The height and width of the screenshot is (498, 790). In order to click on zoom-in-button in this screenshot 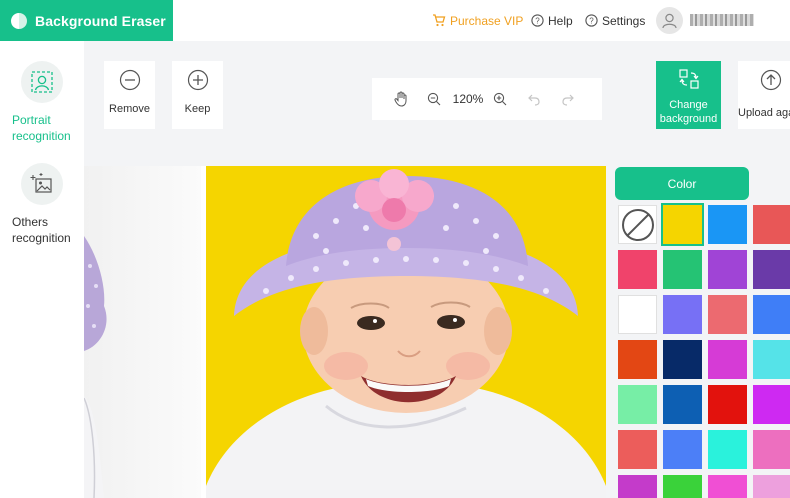, I will do `click(500, 99)`.